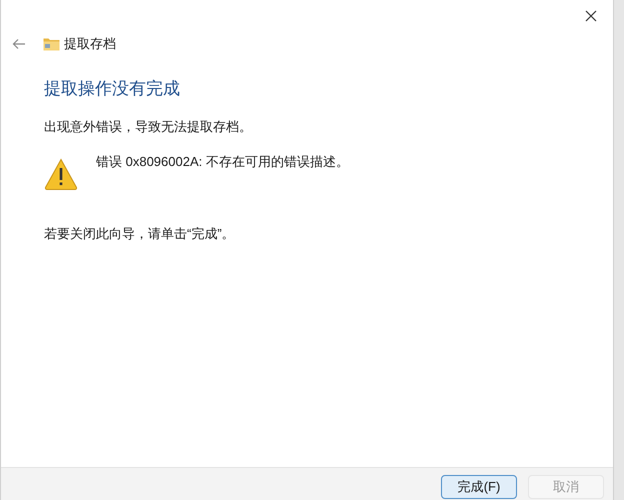 The width and height of the screenshot is (624, 500). What do you see at coordinates (61, 174) in the screenshot?
I see `warning-icon` at bounding box center [61, 174].